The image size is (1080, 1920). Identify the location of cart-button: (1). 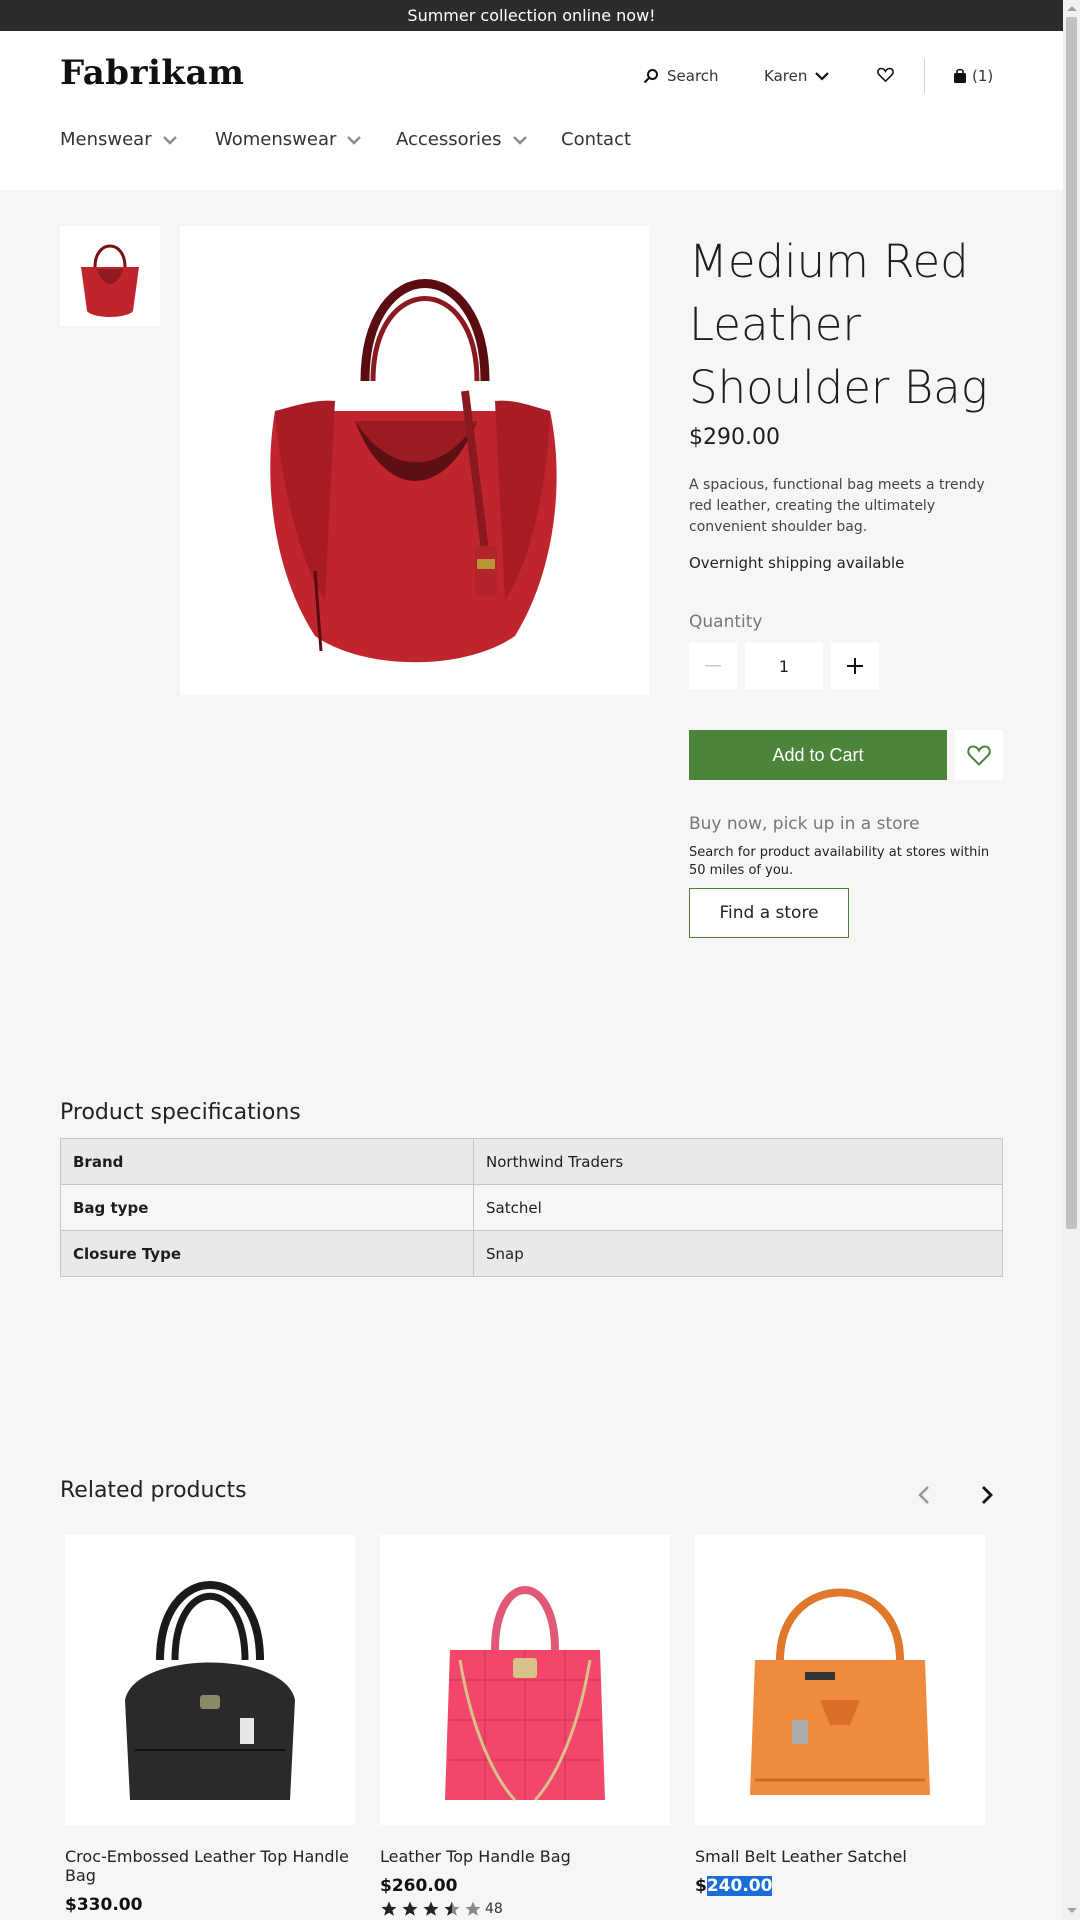
(973, 76).